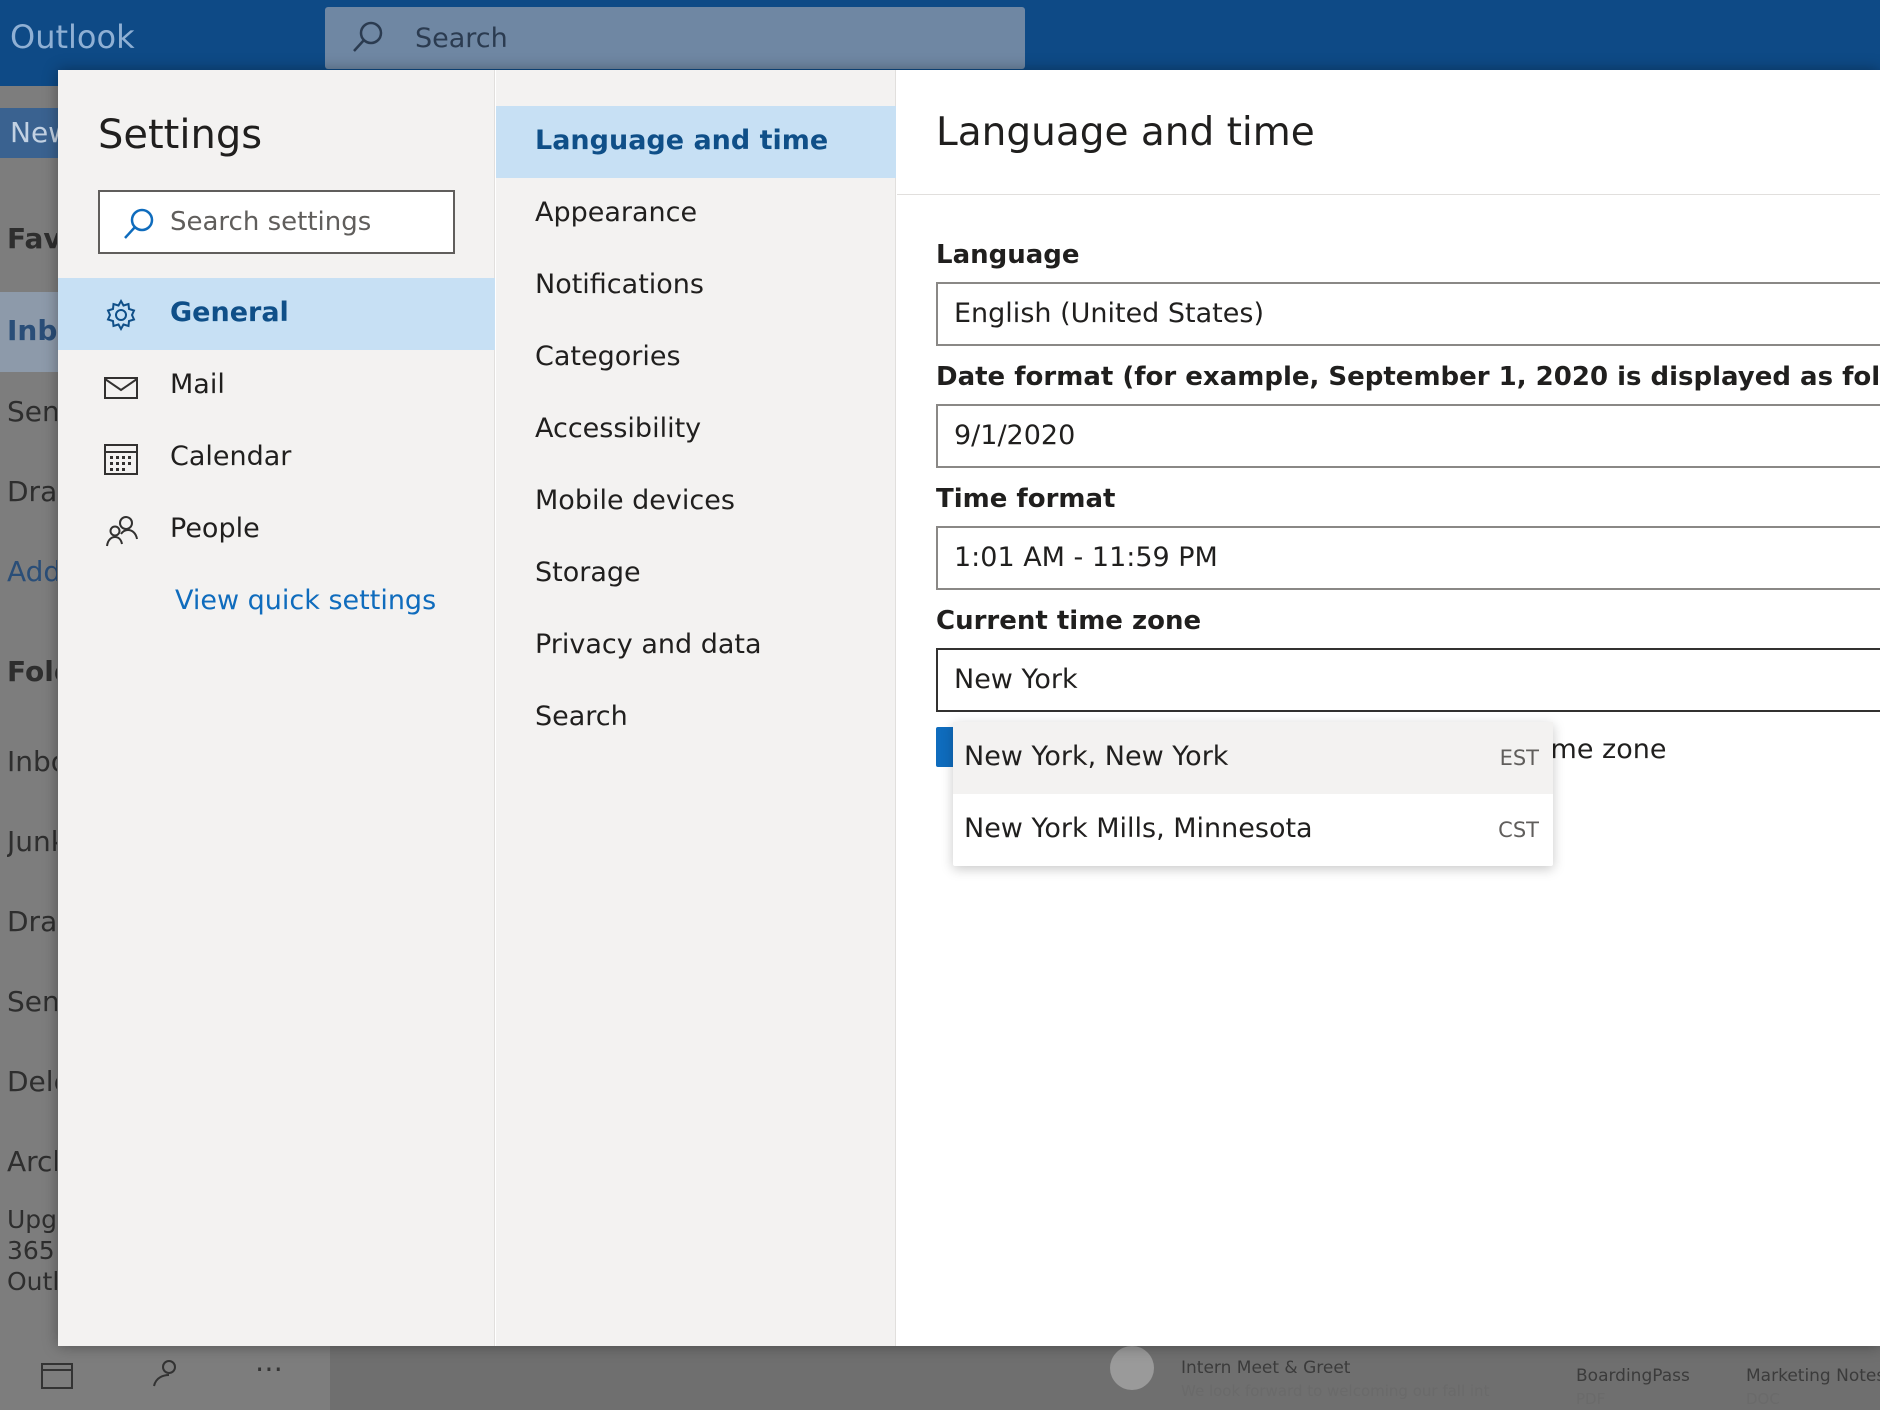  I want to click on time-zone-option-name: New York Mills, Minnesota, so click(1138, 828).